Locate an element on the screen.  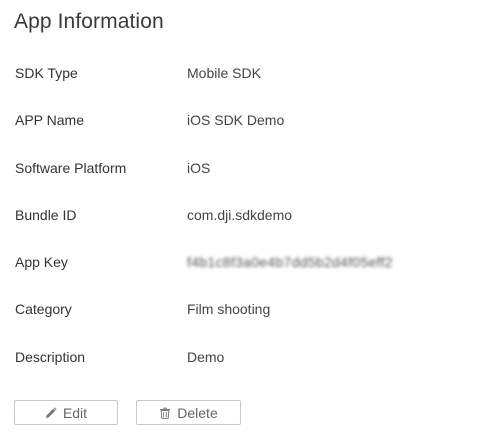
app-key-value-redacted: f4b1c8f3a0e4b7dd5b2d4f05eff2 is located at coordinates (290, 262).